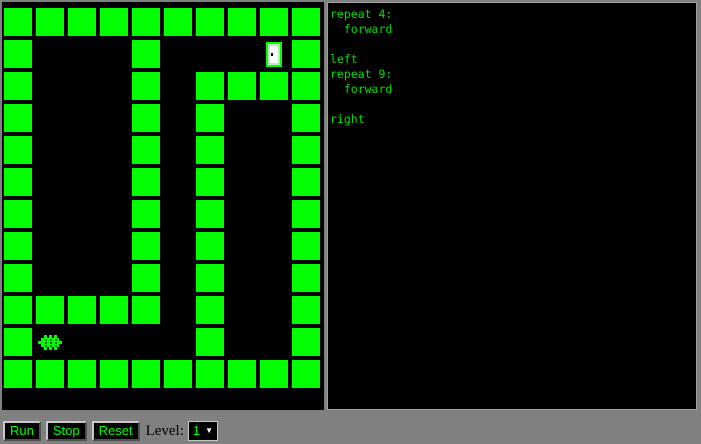 The height and width of the screenshot is (444, 701). What do you see at coordinates (50, 342) in the screenshot?
I see `robot-icon` at bounding box center [50, 342].